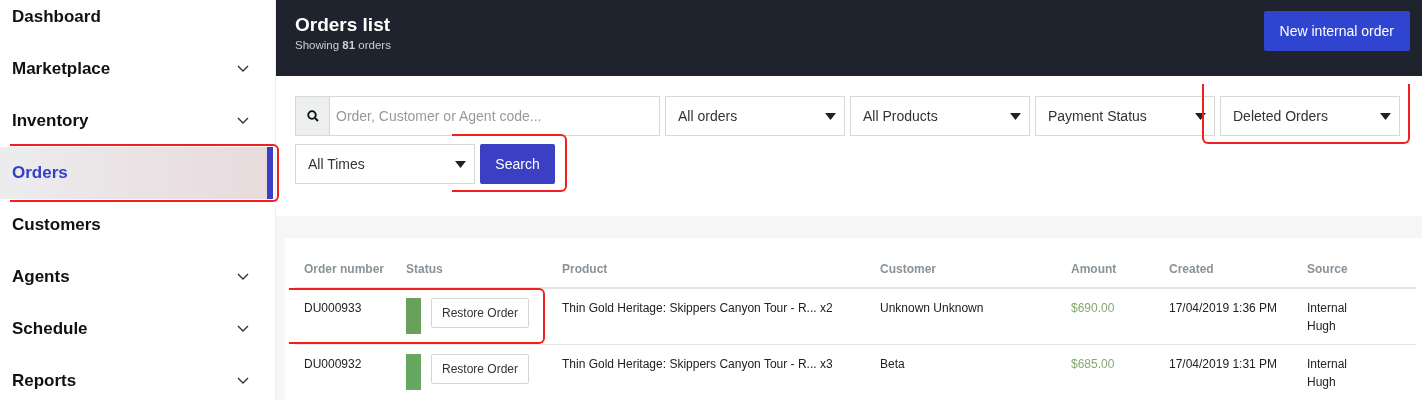 This screenshot has width=1422, height=400. Describe the element at coordinates (966, 372) in the screenshot. I see `table-cell: Beta` at that location.